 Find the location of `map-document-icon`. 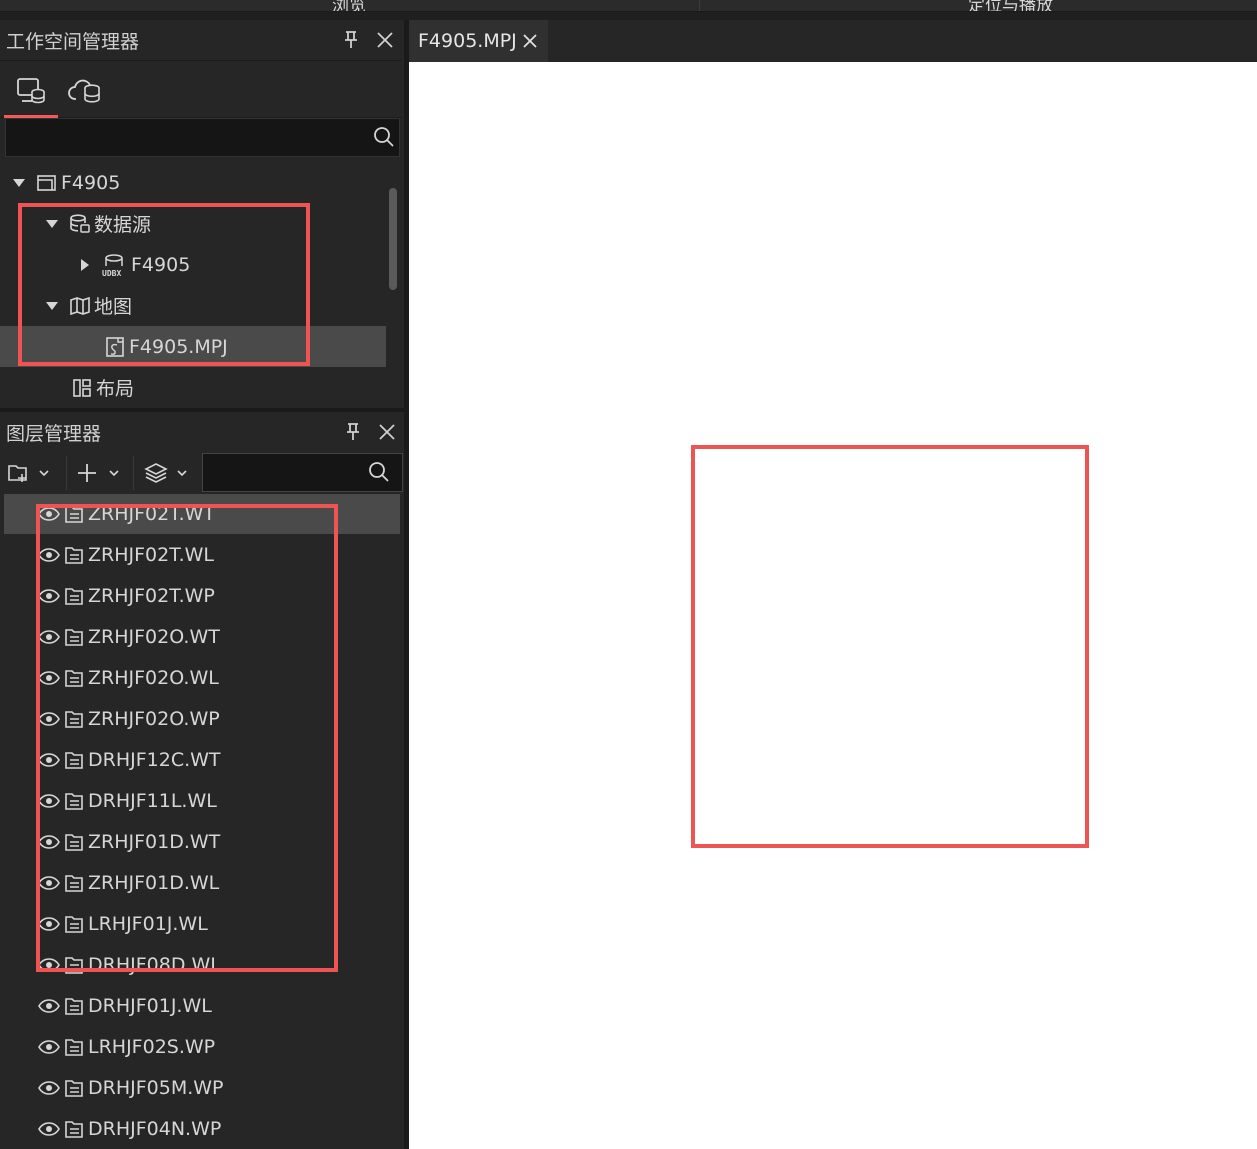

map-document-icon is located at coordinates (115, 346).